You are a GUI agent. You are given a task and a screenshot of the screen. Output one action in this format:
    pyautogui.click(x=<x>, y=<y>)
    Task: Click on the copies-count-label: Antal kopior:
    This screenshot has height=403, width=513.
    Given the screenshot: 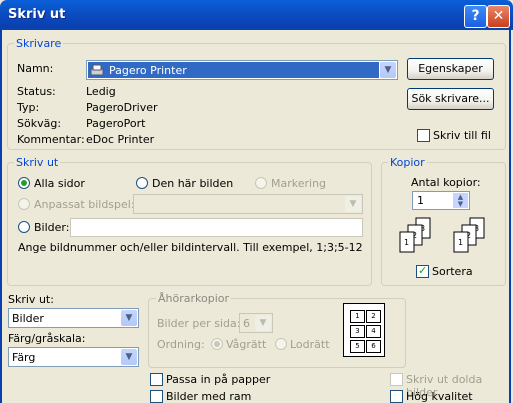 What is the action you would take?
    pyautogui.click(x=446, y=182)
    